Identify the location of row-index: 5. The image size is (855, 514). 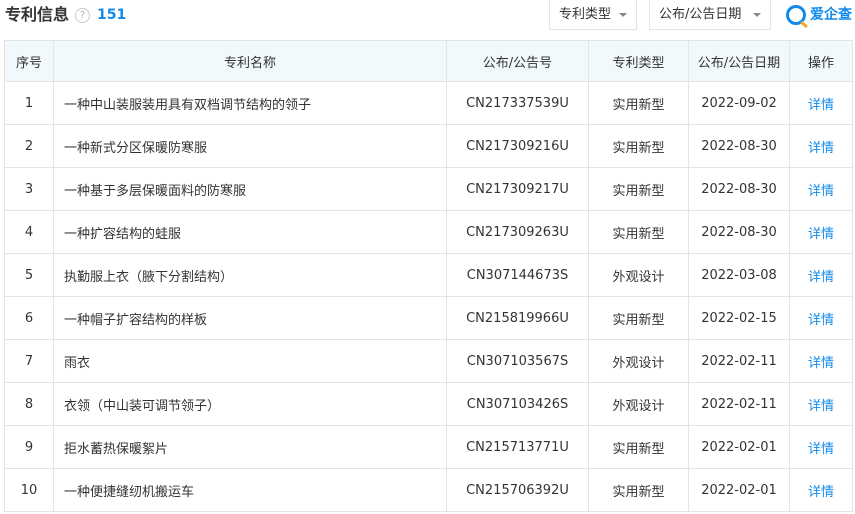
(29, 275).